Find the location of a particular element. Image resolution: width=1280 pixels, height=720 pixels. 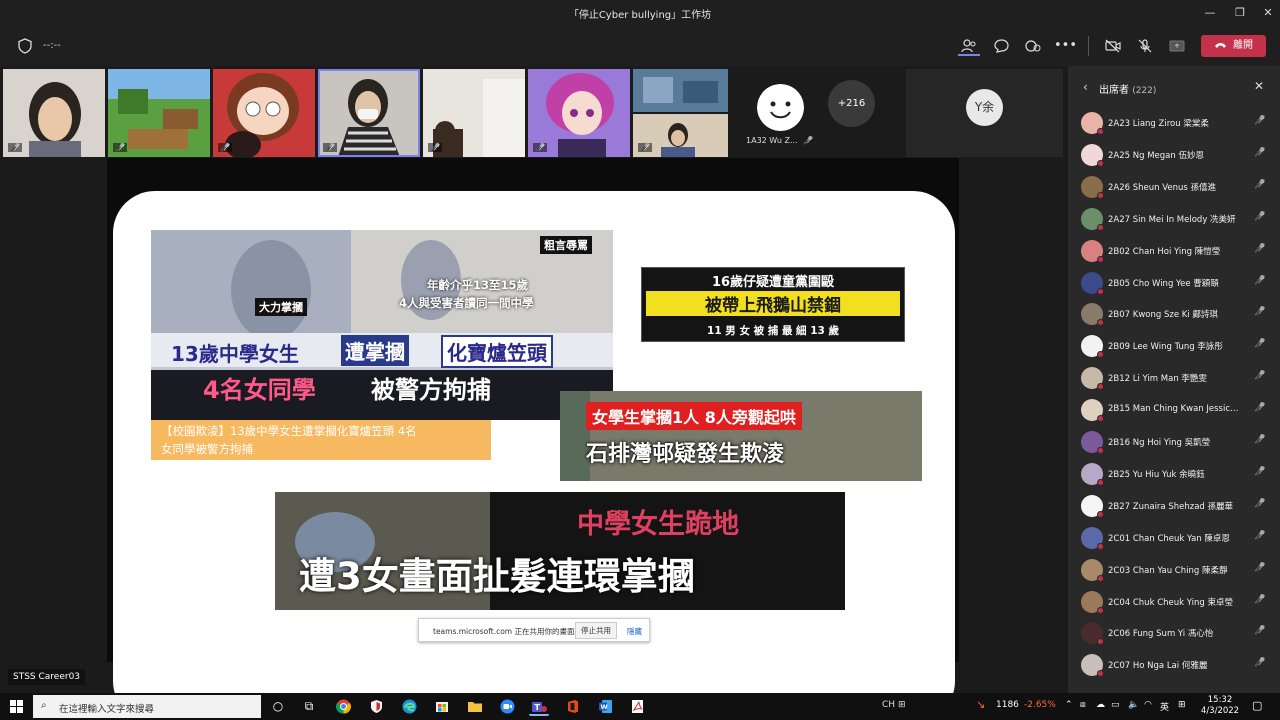

input-language: 英 is located at coordinates (1164, 706).